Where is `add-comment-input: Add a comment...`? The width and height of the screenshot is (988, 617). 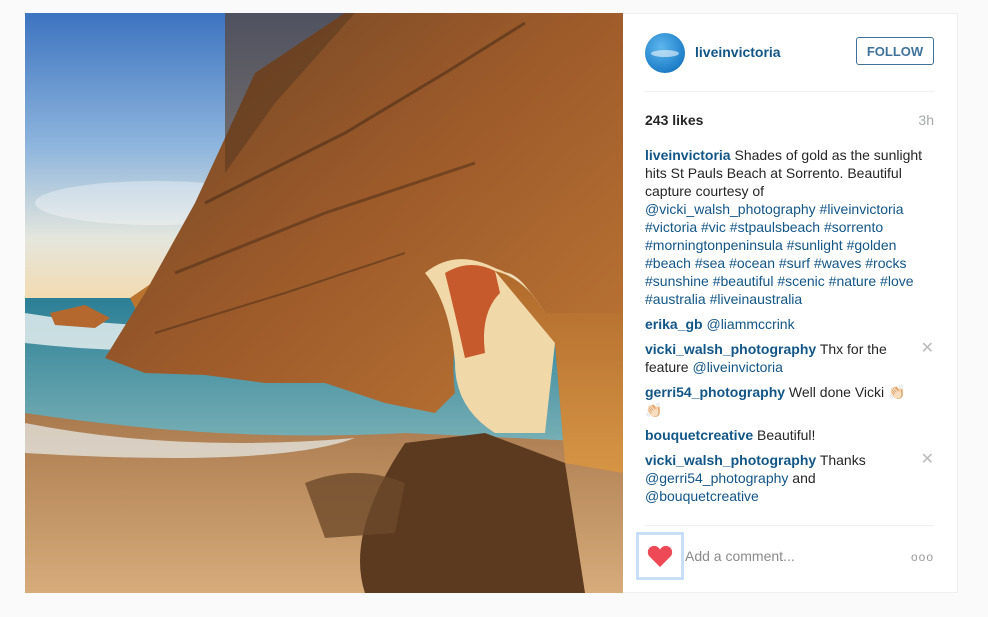
add-comment-input: Add a comment... is located at coordinates (740, 556).